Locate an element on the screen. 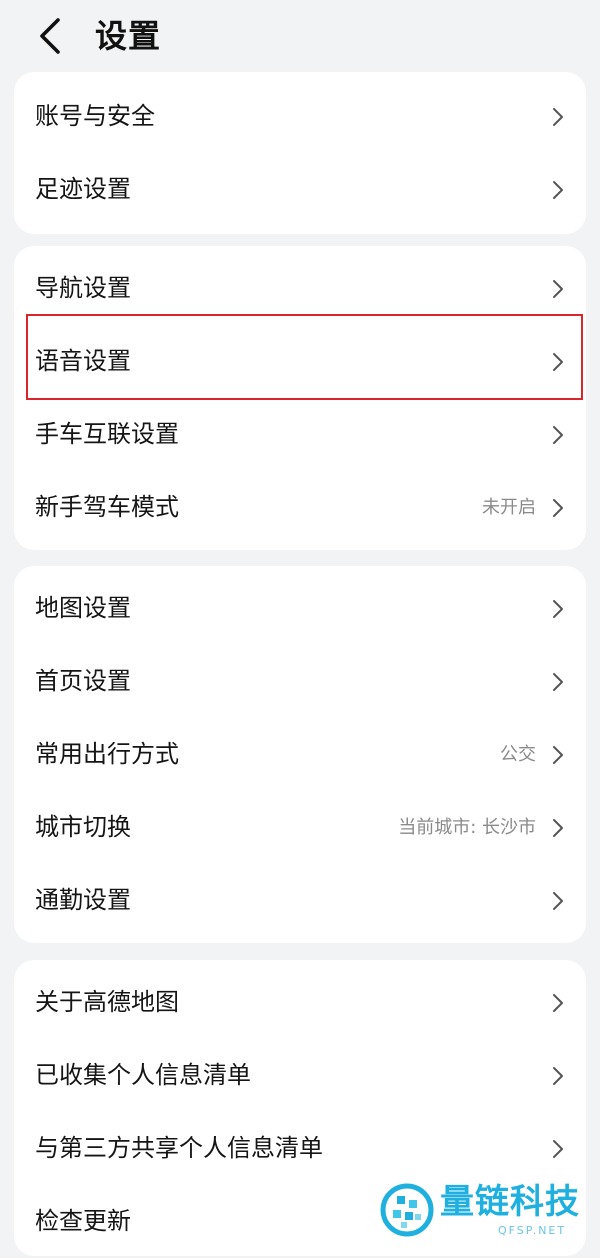  settings-row-shared-info: 与第三方共享个人信息清单 is located at coordinates (300, 1148).